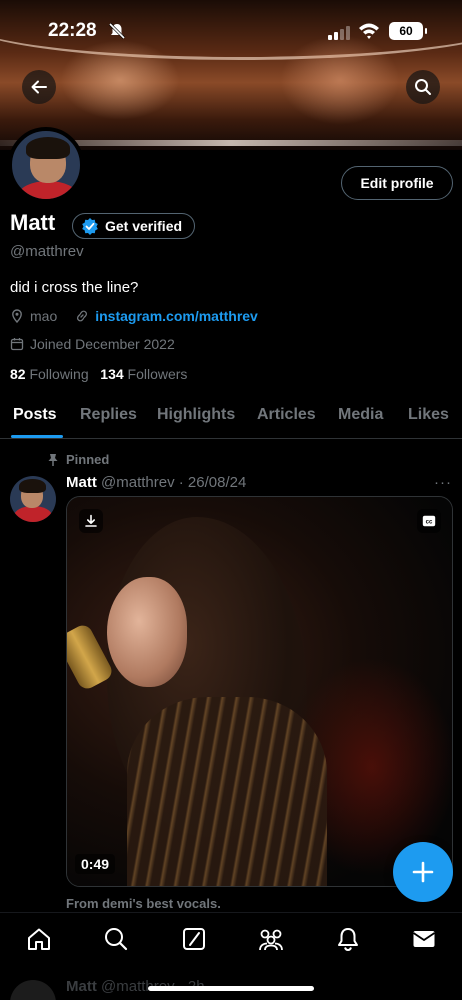 The image size is (462, 1000). I want to click on bottom-navigation, so click(231, 938).